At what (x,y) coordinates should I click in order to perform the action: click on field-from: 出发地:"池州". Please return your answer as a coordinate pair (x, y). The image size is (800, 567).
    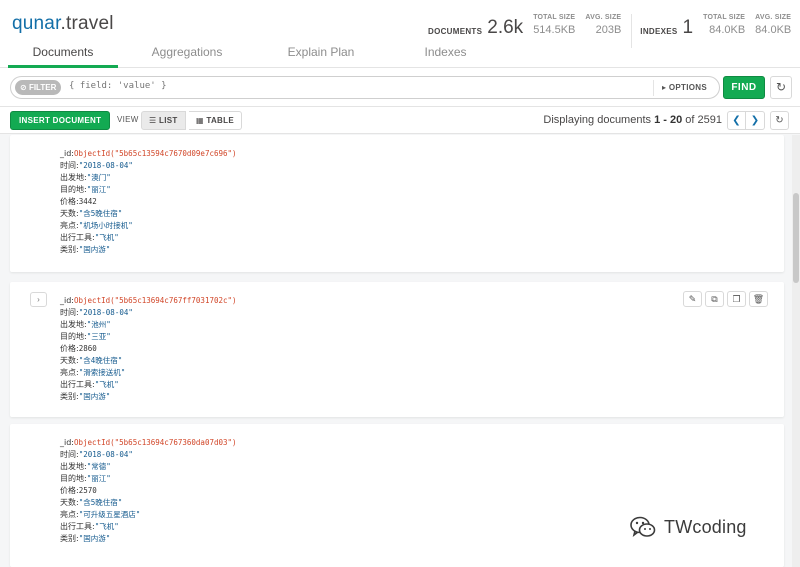
    Looking at the image, I should click on (148, 325).